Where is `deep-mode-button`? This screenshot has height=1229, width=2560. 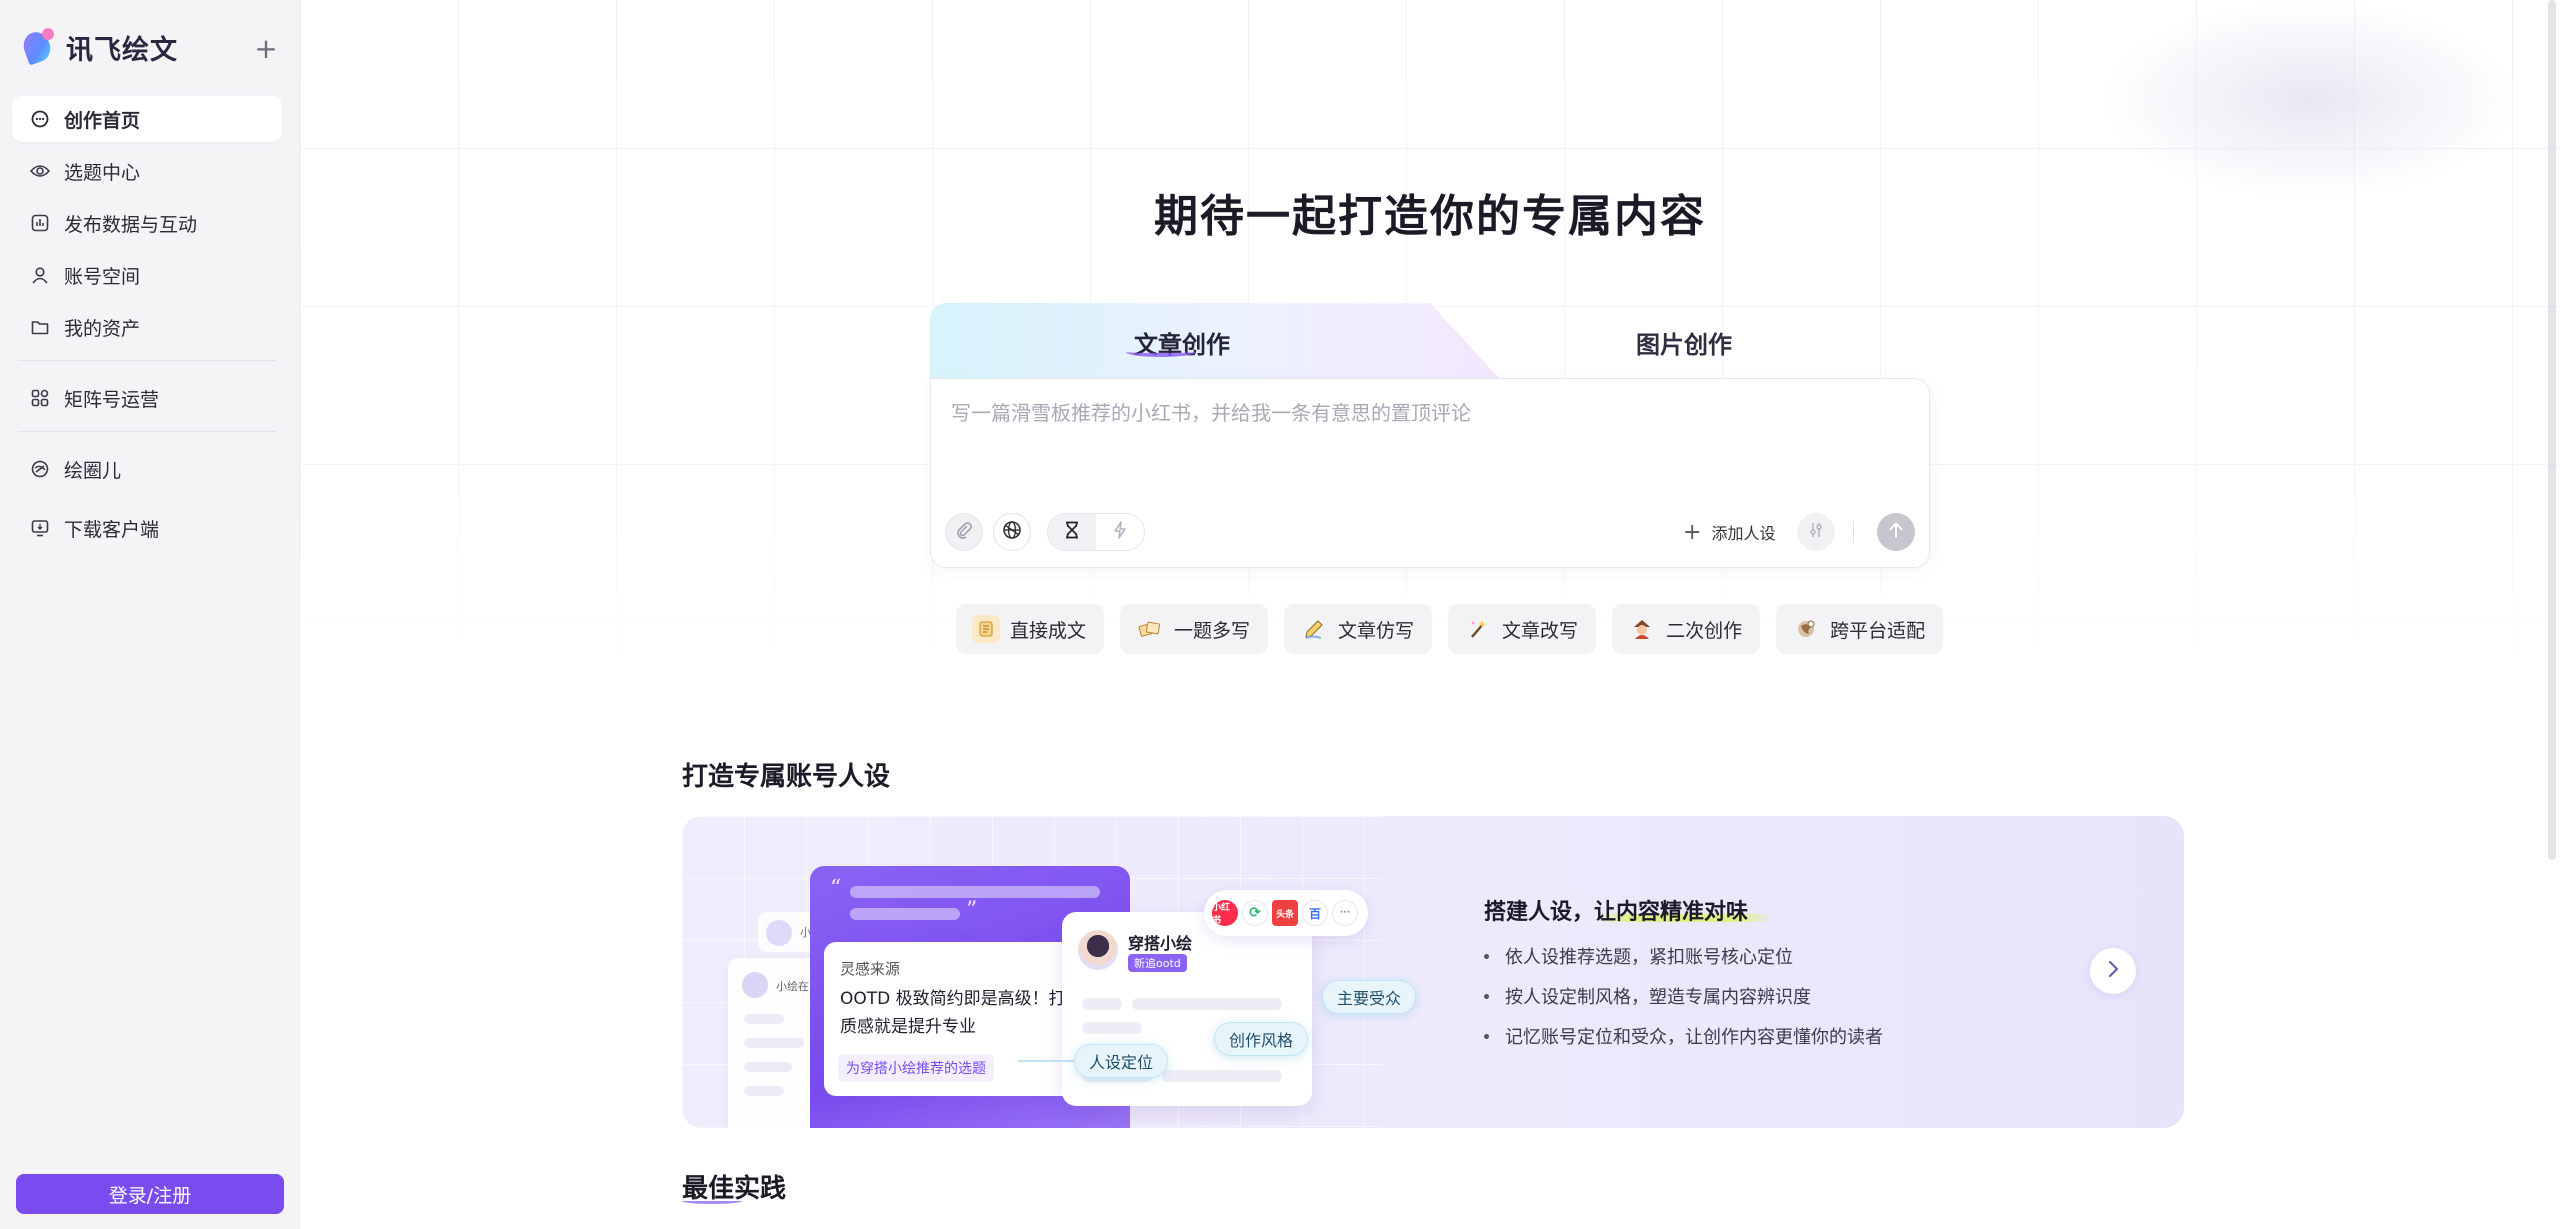 deep-mode-button is located at coordinates (1072, 532).